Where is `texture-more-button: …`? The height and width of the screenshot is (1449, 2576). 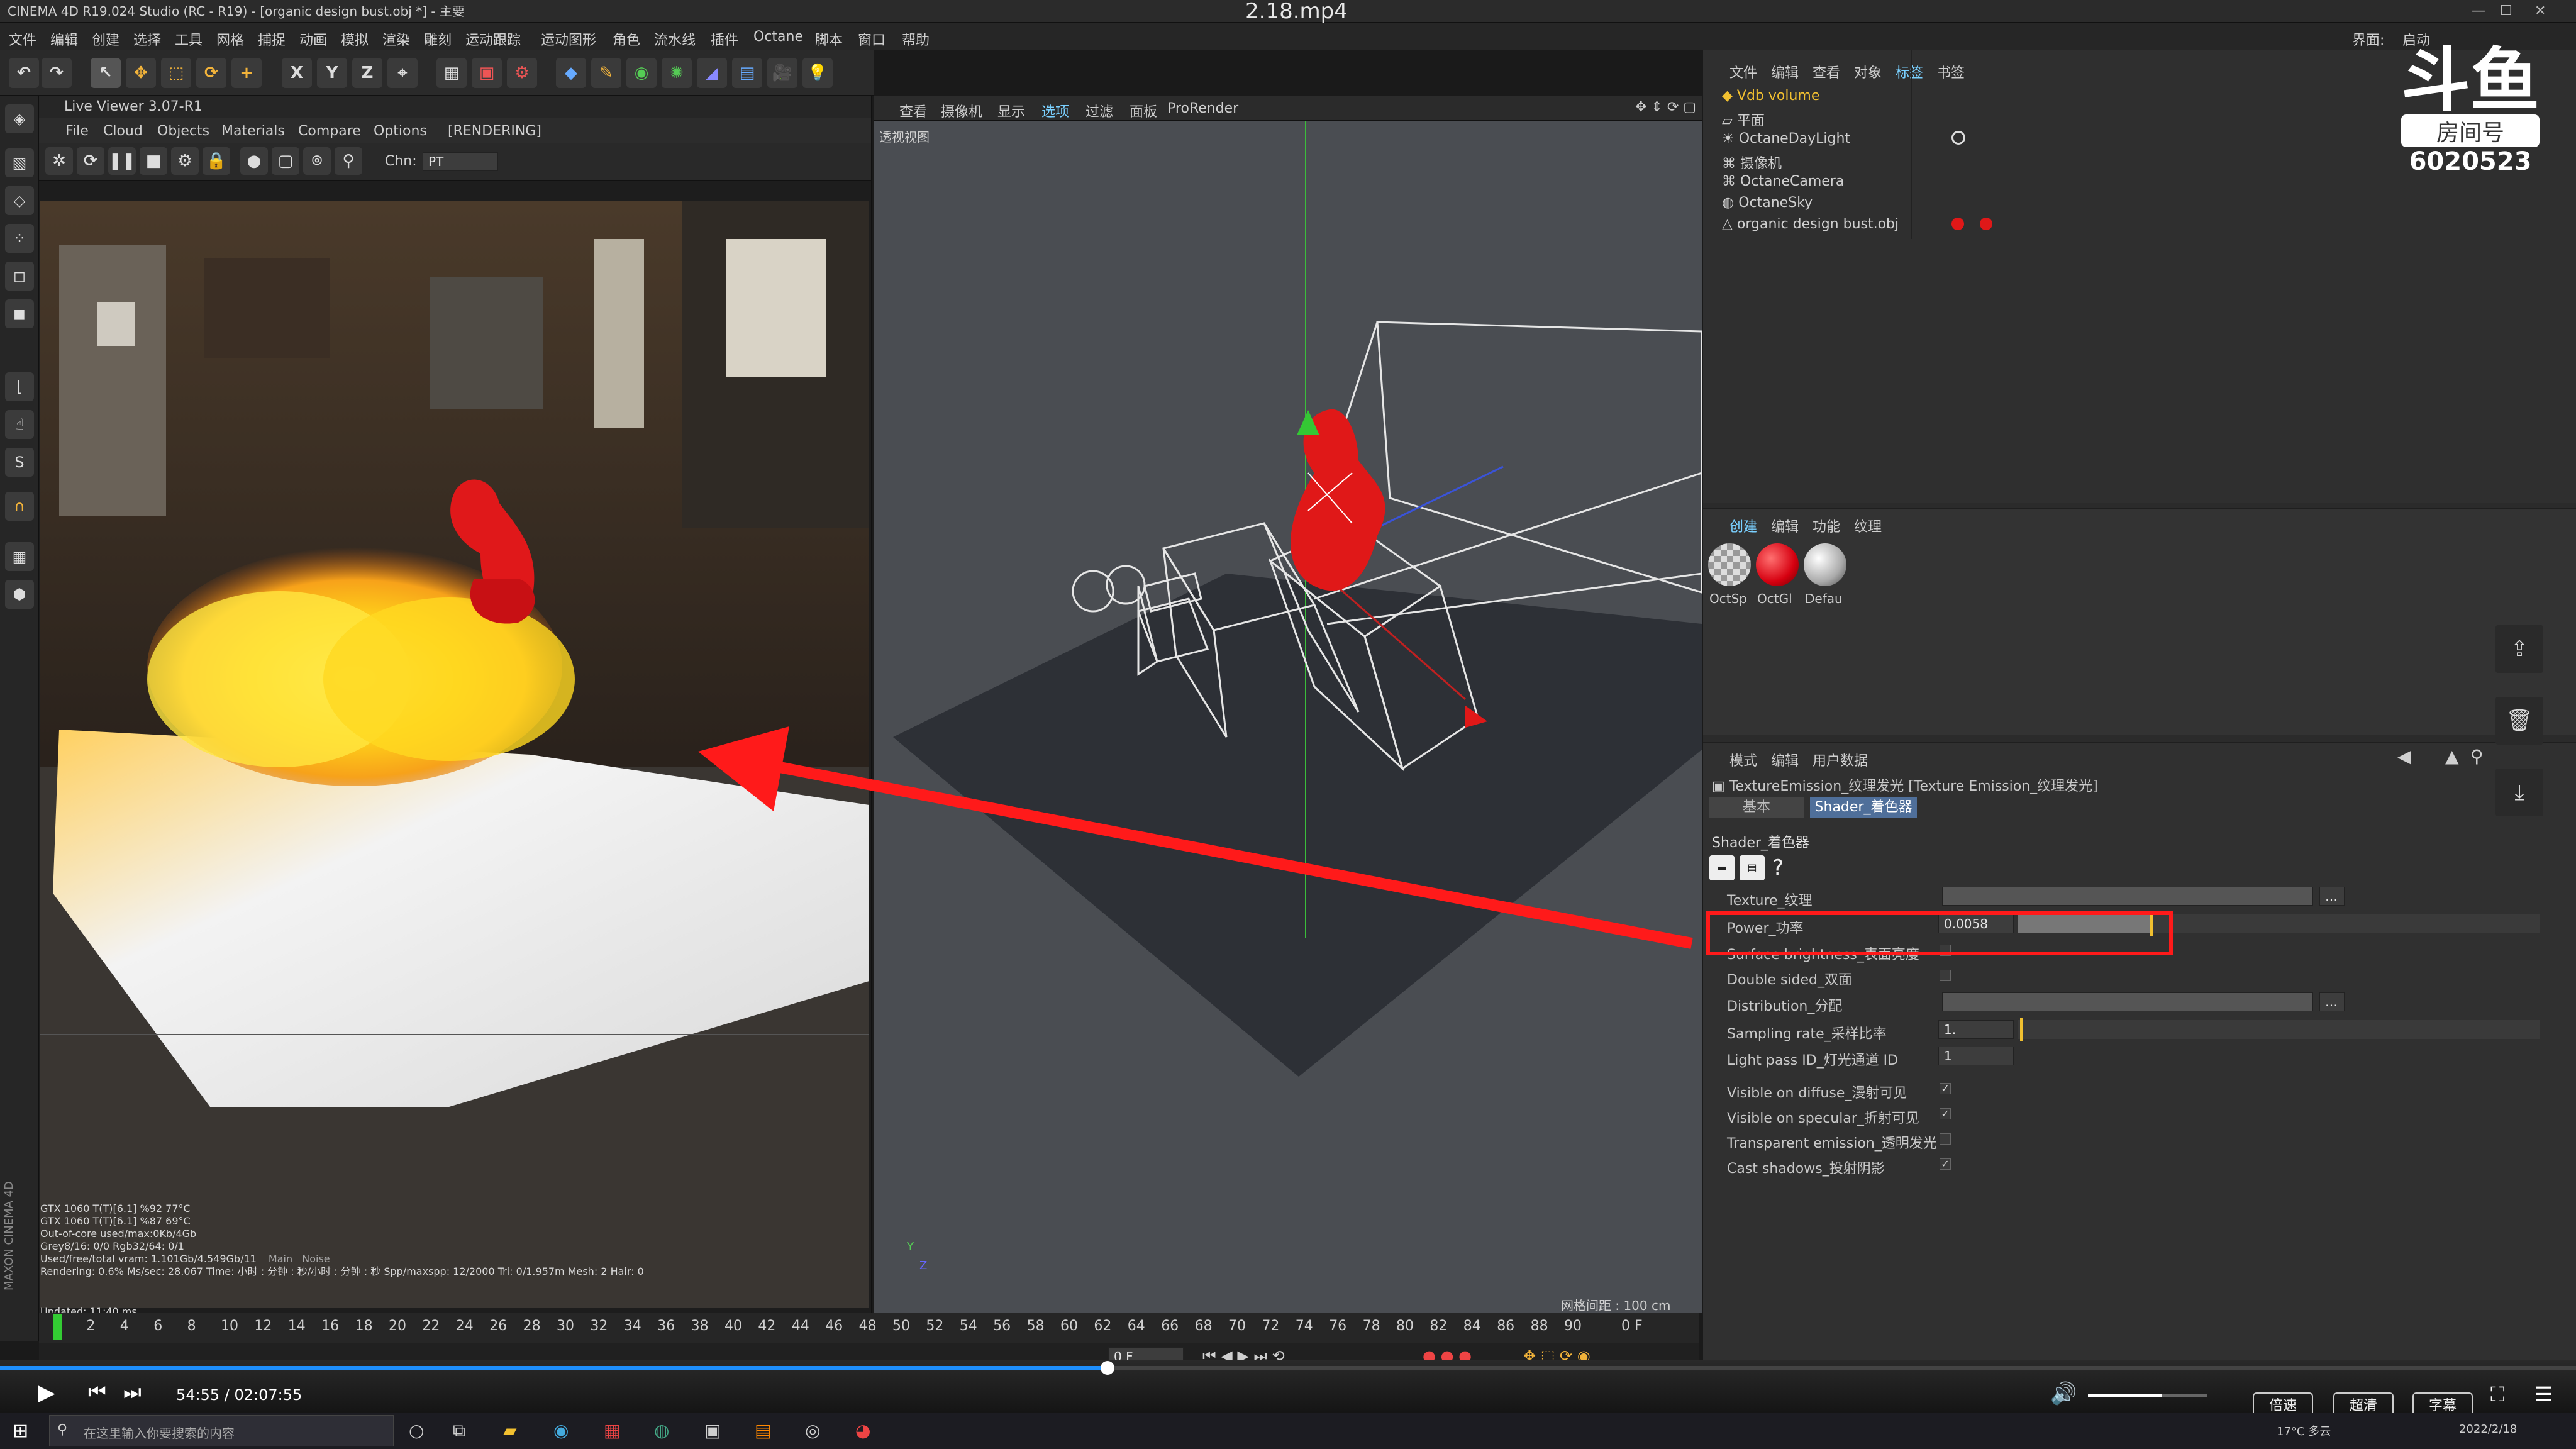
texture-more-button: … is located at coordinates (2332, 896).